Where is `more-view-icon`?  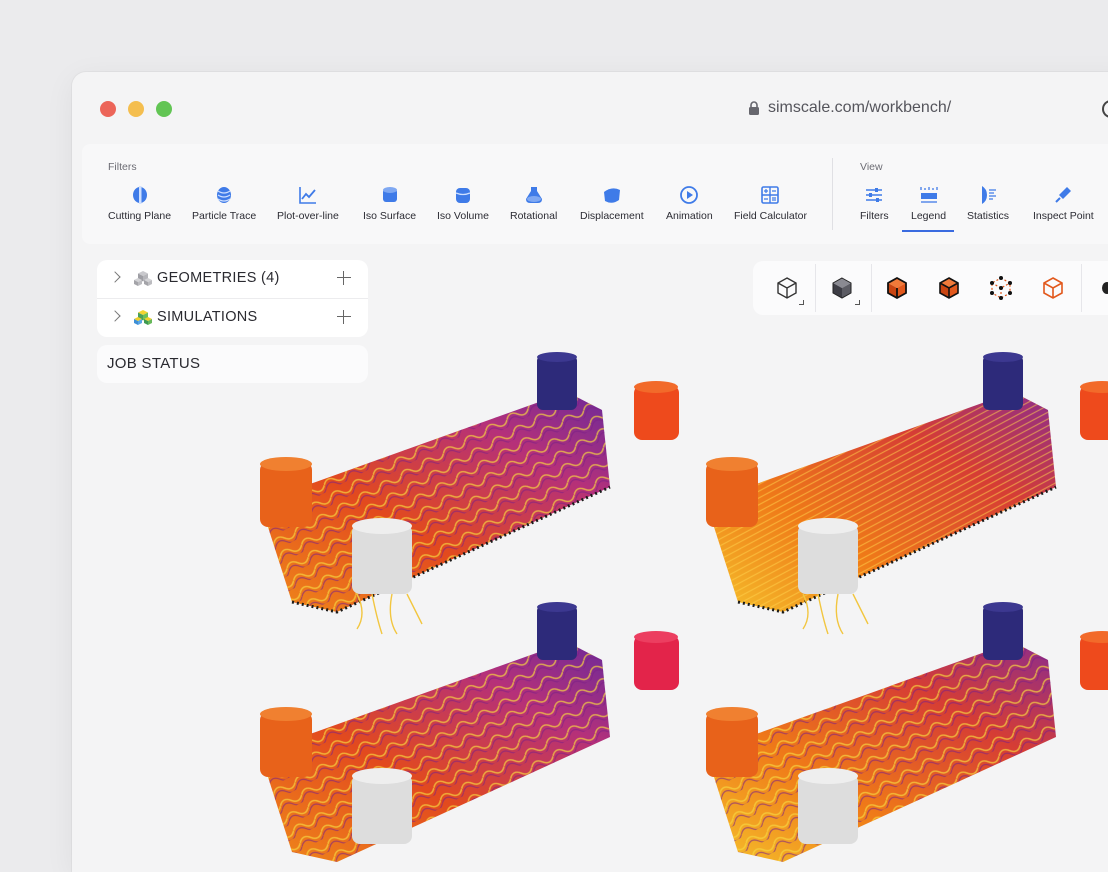 more-view-icon is located at coordinates (1100, 288).